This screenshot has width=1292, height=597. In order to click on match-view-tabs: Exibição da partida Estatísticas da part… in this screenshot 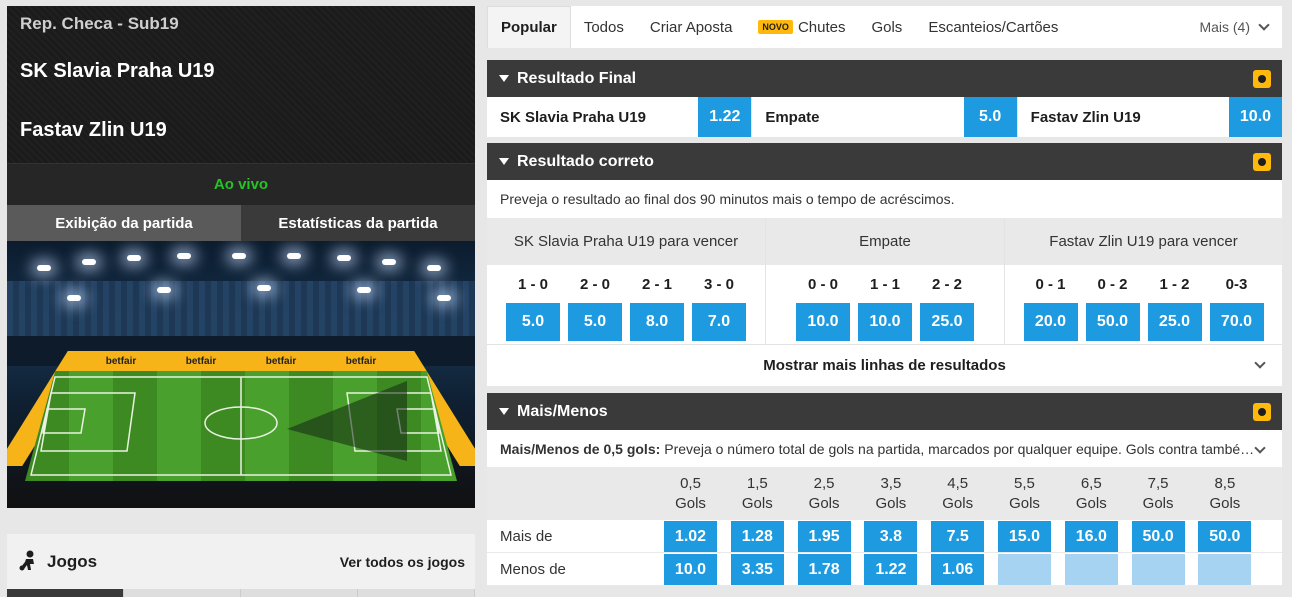, I will do `click(241, 223)`.